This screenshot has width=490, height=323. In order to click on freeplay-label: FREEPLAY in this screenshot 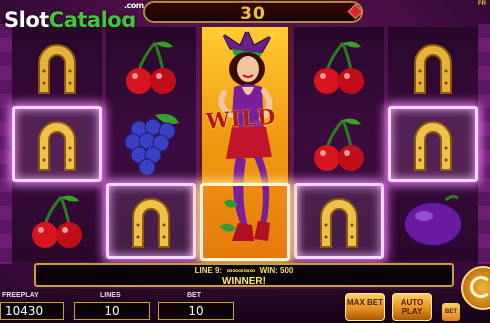, I will do `click(20, 295)`.